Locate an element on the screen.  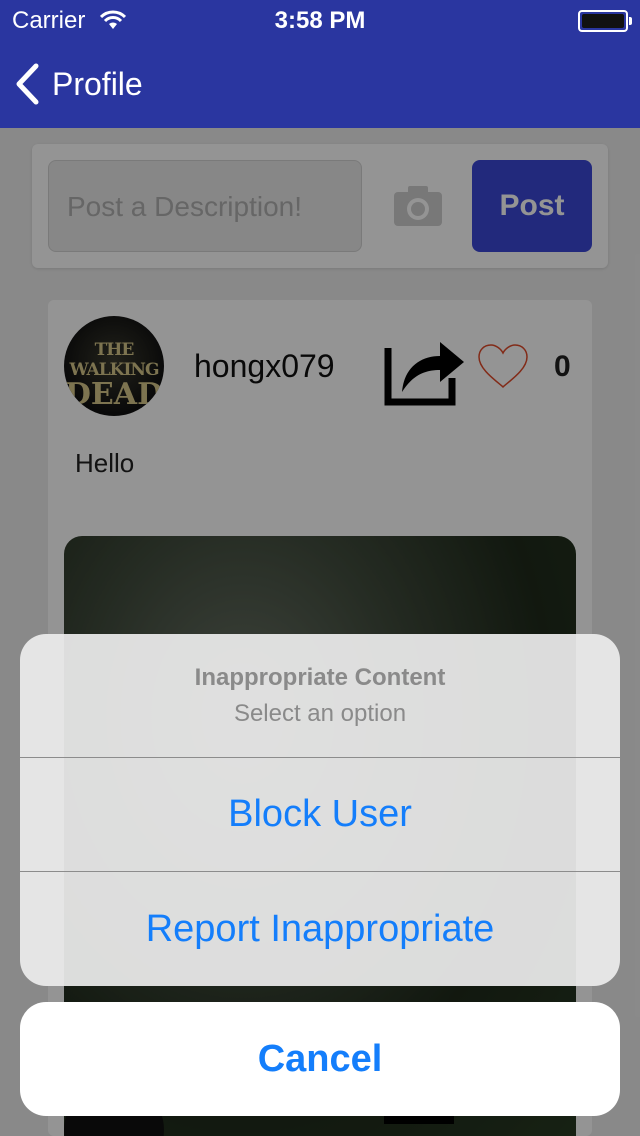
status-time: 3:58 PM is located at coordinates (320, 20).